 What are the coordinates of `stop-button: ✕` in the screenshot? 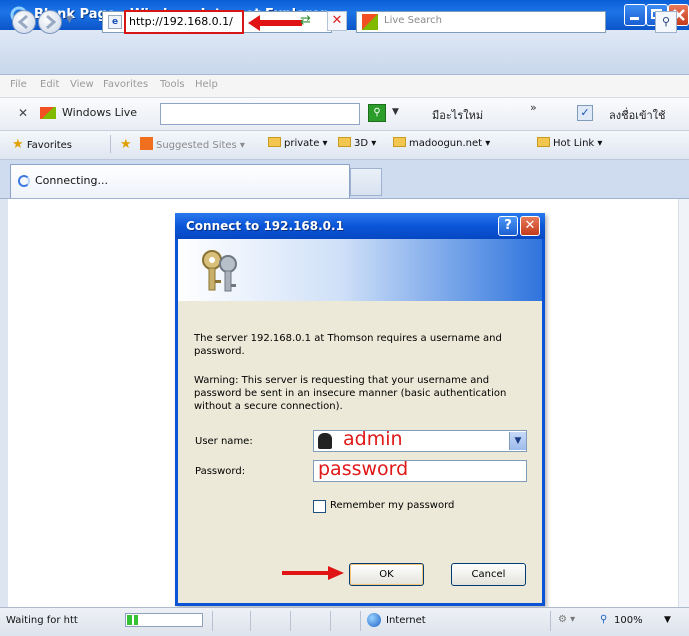 It's located at (337, 21).